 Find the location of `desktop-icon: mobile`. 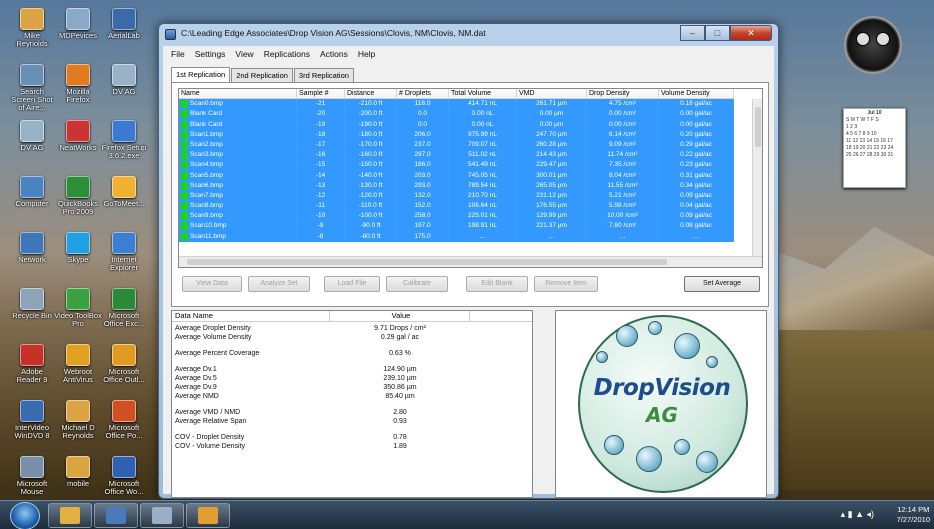

desktop-icon: mobile is located at coordinates (78, 472).